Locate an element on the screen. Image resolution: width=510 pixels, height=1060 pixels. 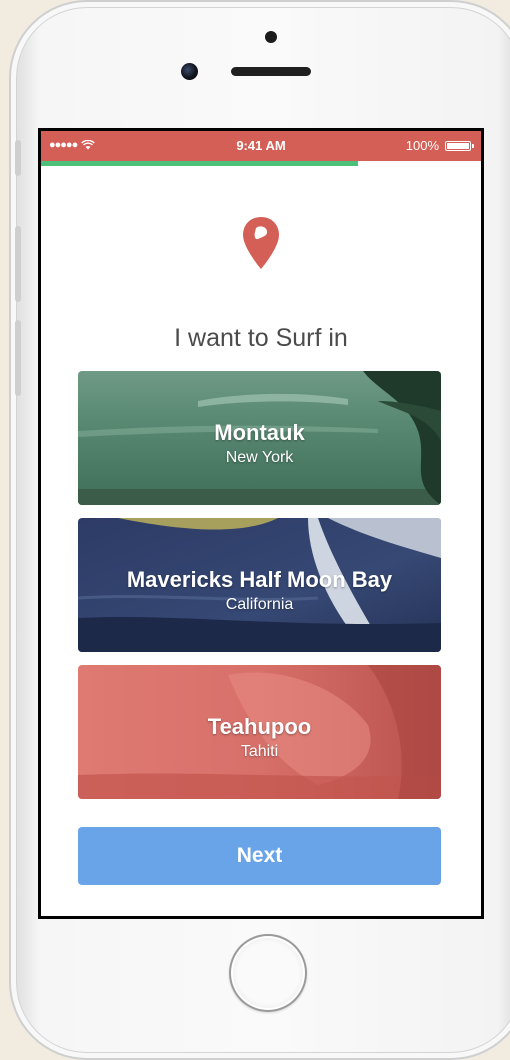
volume-up-button is located at coordinates (18, 264).